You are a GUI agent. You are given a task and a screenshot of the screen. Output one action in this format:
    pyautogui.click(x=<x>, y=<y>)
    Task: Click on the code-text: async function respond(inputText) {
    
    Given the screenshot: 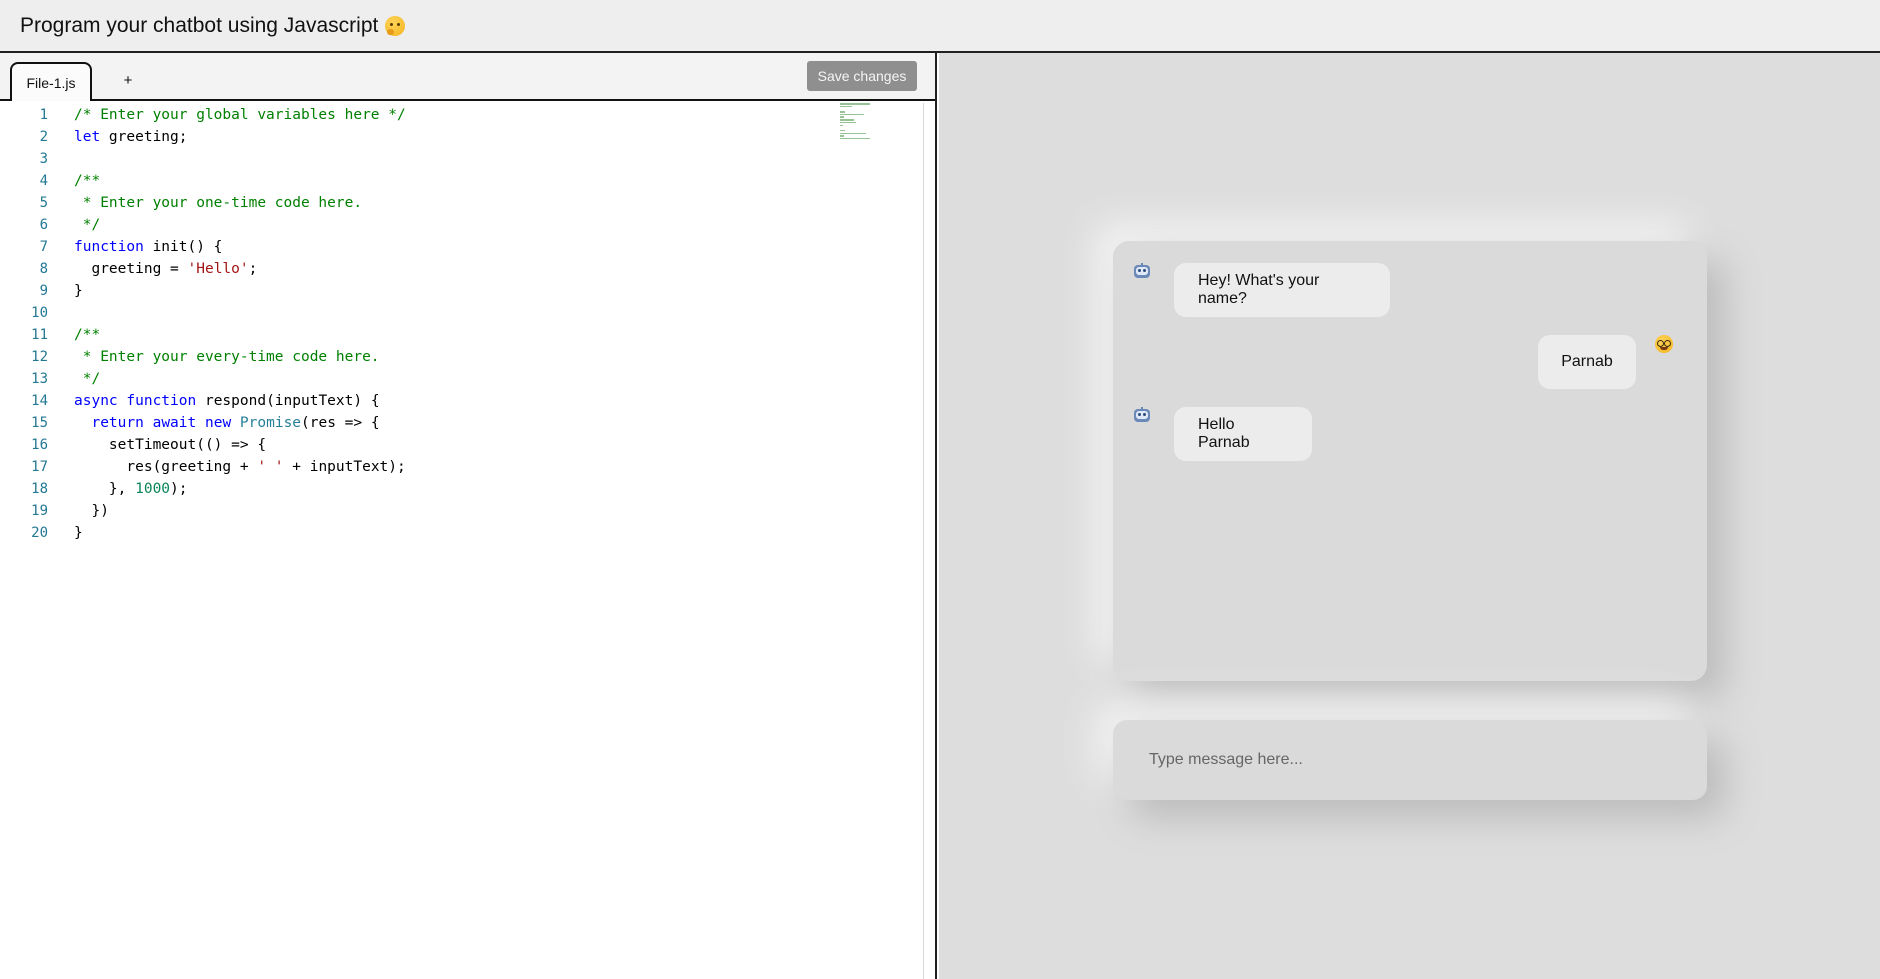 What is the action you would take?
    pyautogui.click(x=227, y=401)
    